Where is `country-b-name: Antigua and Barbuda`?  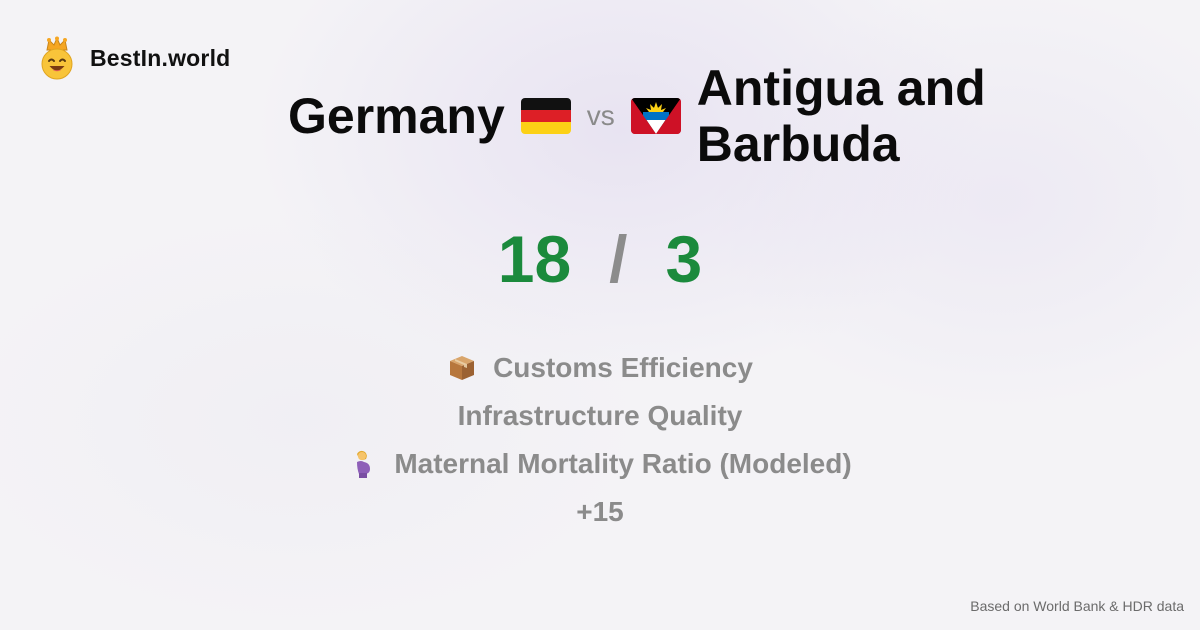 country-b-name: Antigua and Barbuda is located at coordinates (841, 116).